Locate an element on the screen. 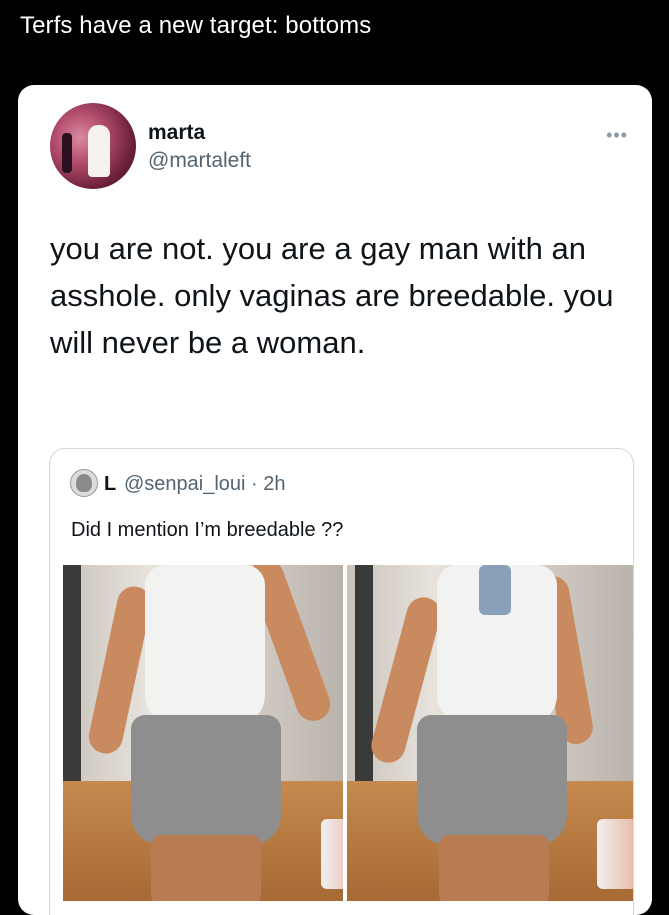 The height and width of the screenshot is (915, 669). author-display-name: marta is located at coordinates (176, 133).